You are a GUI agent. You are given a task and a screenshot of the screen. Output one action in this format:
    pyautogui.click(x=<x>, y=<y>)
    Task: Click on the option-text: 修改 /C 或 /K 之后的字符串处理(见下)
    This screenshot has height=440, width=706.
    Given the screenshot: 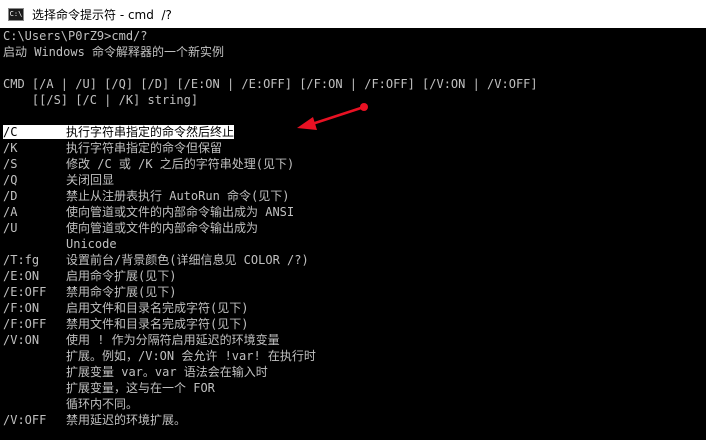 What is the action you would take?
    pyautogui.click(x=180, y=164)
    